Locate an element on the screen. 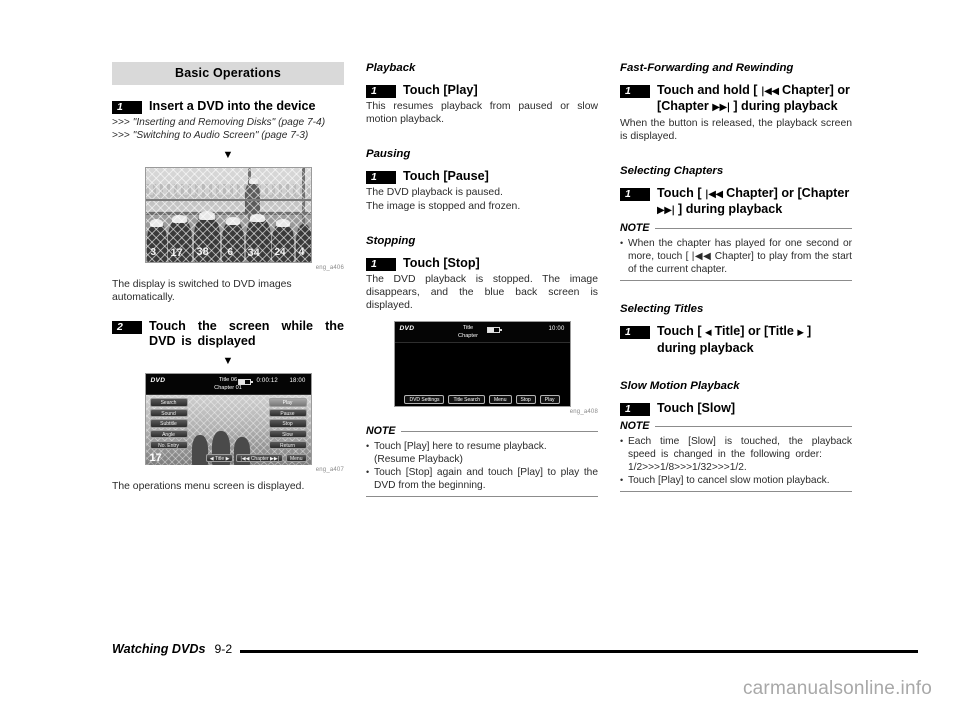  step-number-badge: 2 is located at coordinates (127, 328).